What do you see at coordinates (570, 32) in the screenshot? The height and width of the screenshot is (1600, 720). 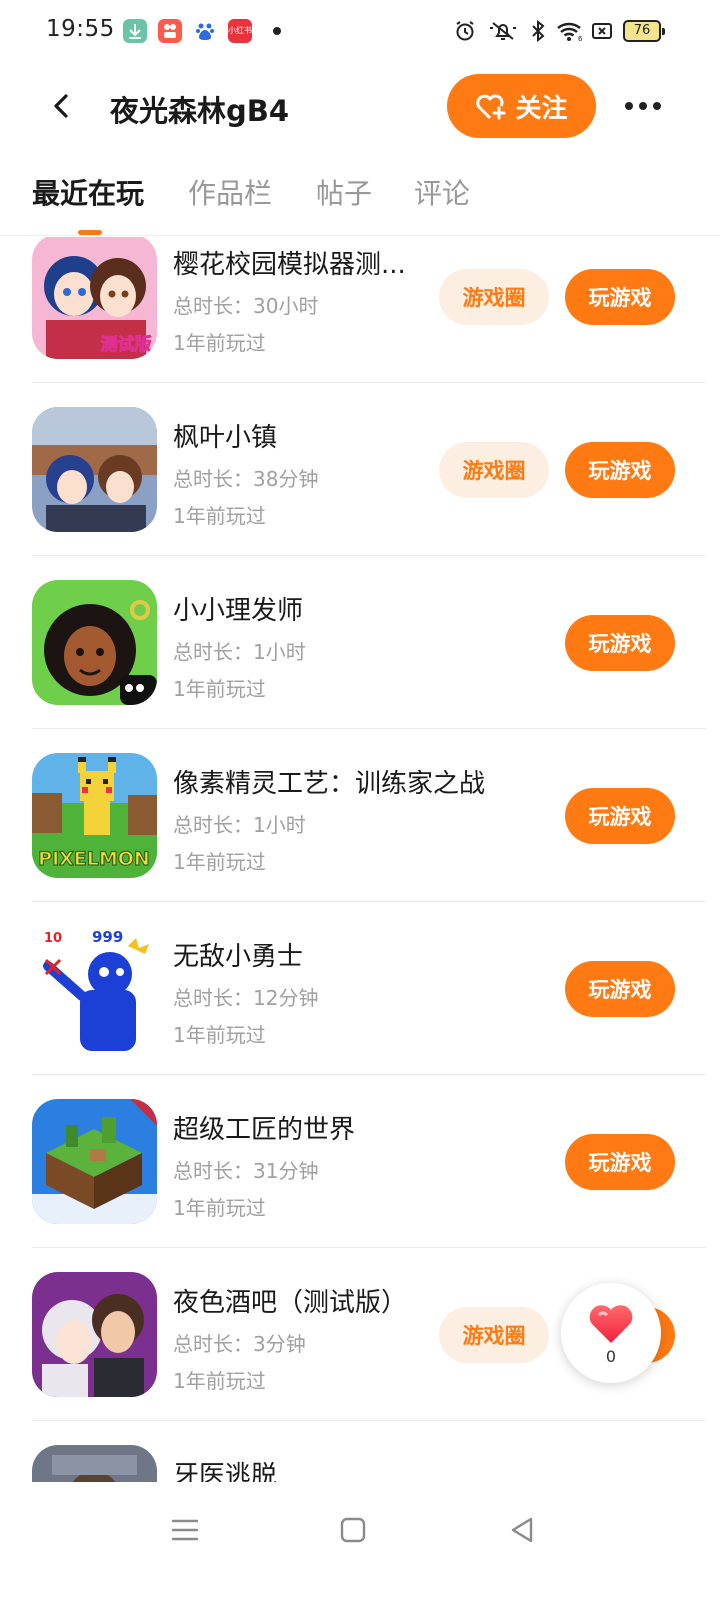 I see `wifi-icon: 6` at bounding box center [570, 32].